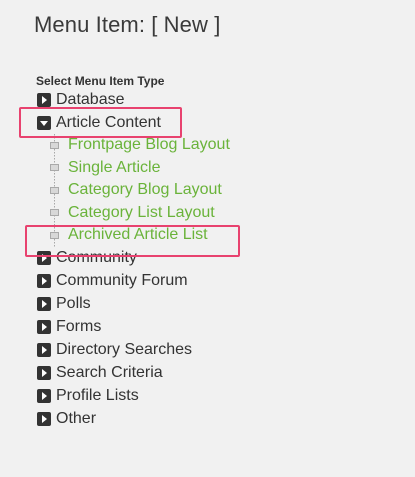 Image resolution: width=415 pixels, height=477 pixels. I want to click on tree-subitem-category-blog-layout: Category Blog Layout, so click(223, 190).